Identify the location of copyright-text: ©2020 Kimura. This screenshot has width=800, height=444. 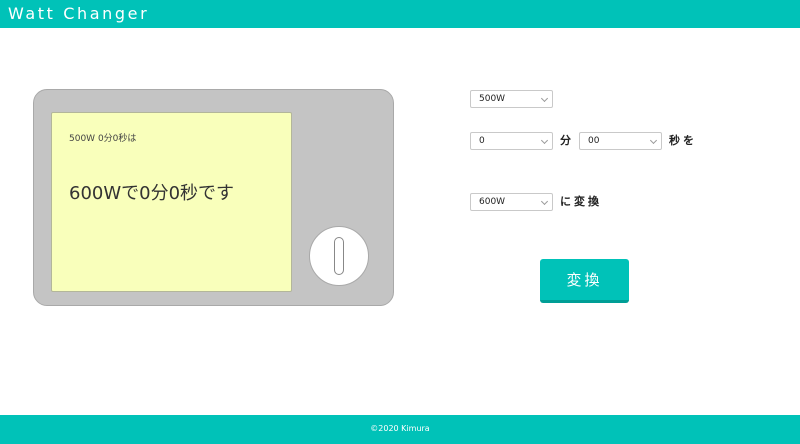
(400, 428).